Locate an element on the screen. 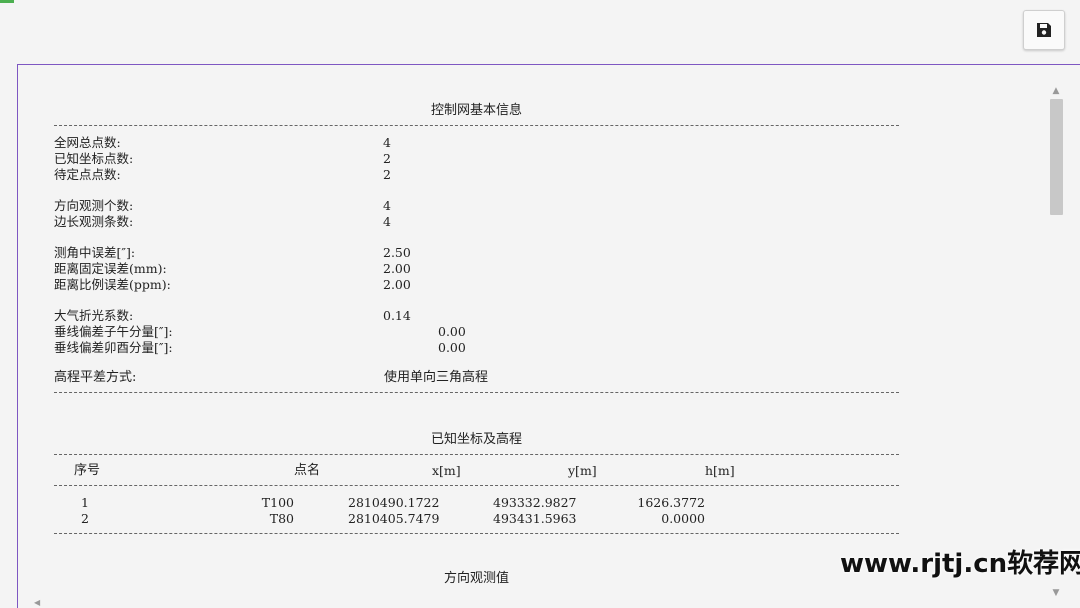 The height and width of the screenshot is (608, 1080). label-distance-count: 边长观测条数: is located at coordinates (94, 221).